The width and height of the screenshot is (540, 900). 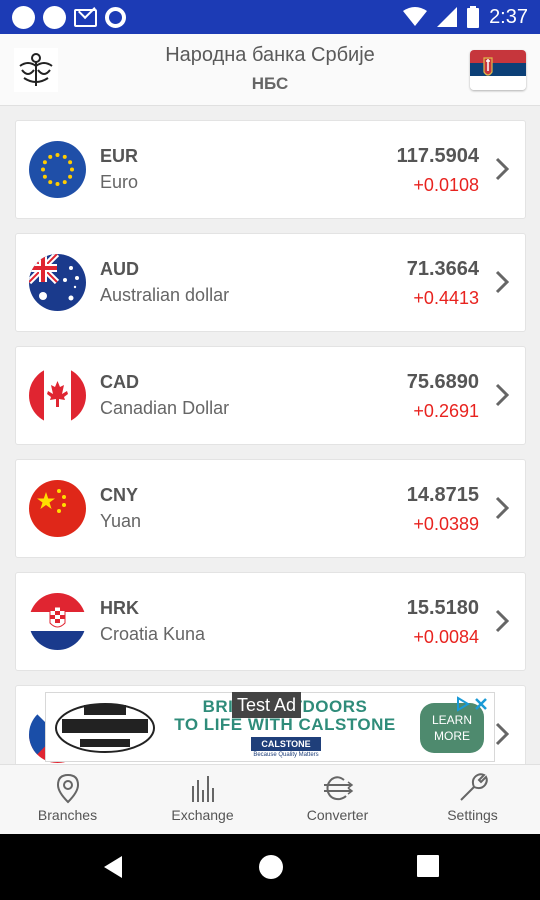 I want to click on system-nav-bar, so click(x=270, y=867).